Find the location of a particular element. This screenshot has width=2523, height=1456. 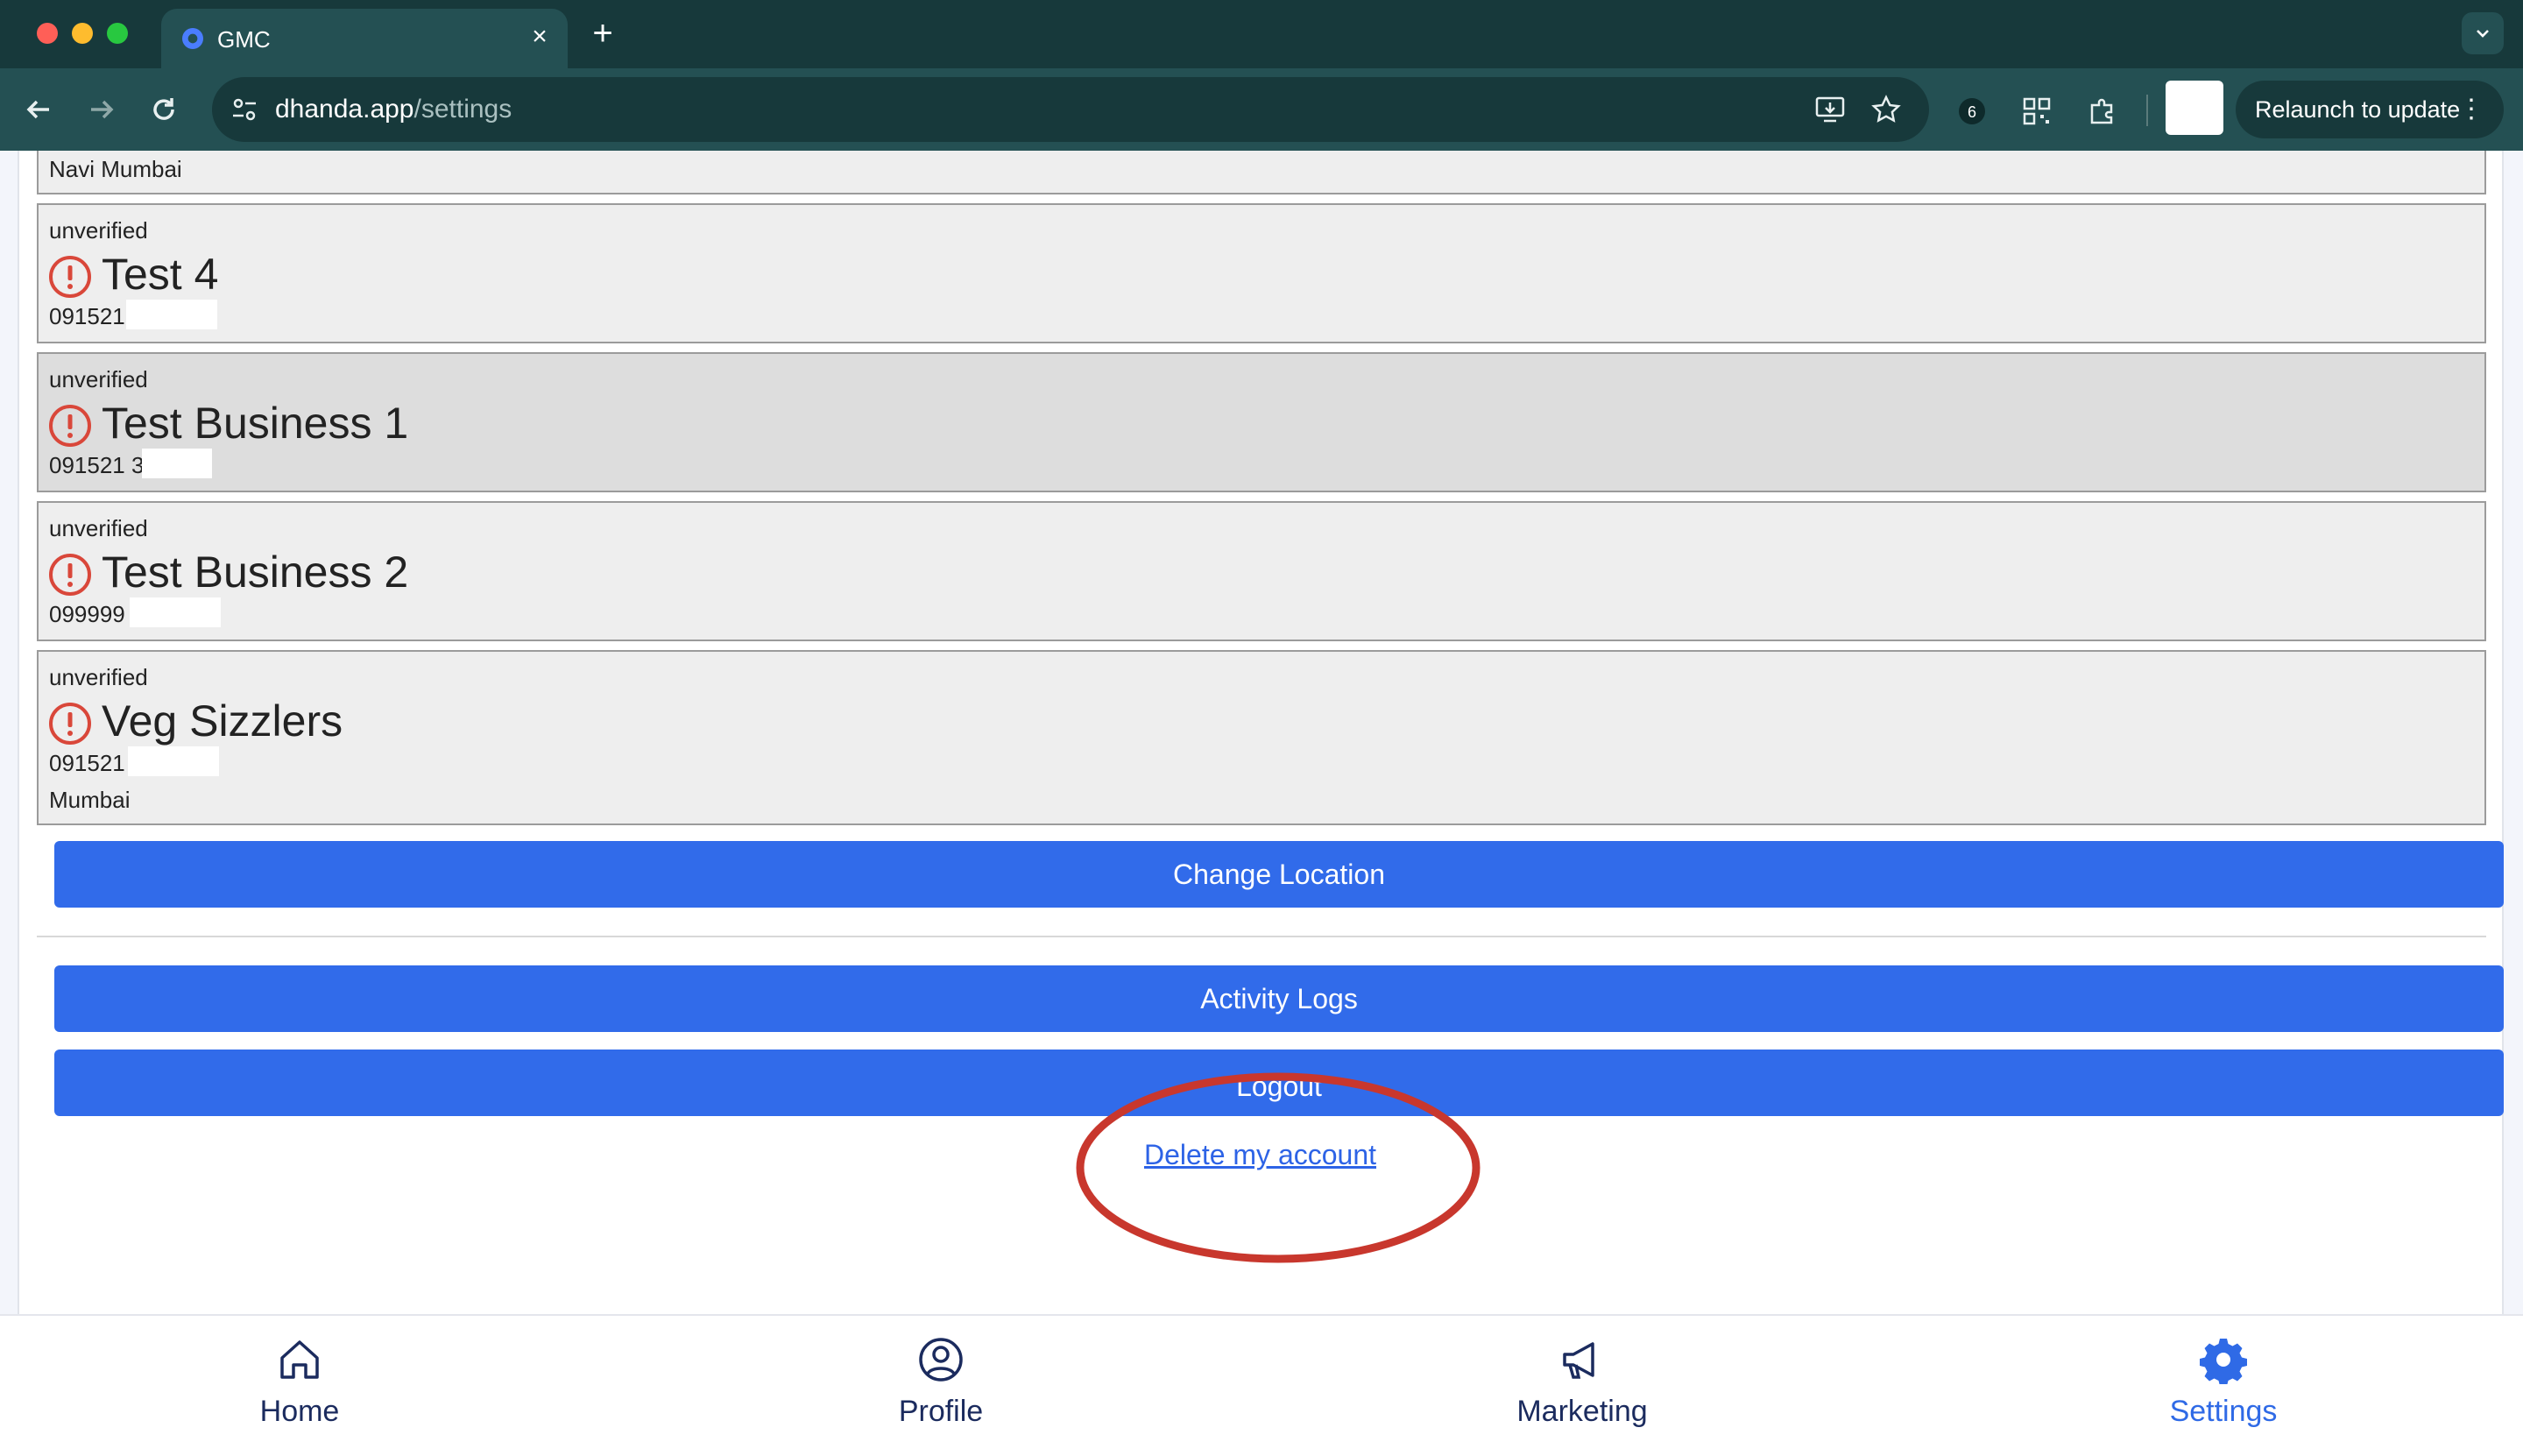

relaunch-to-update-button: Relaunch to update ⋮ is located at coordinates (2370, 109).